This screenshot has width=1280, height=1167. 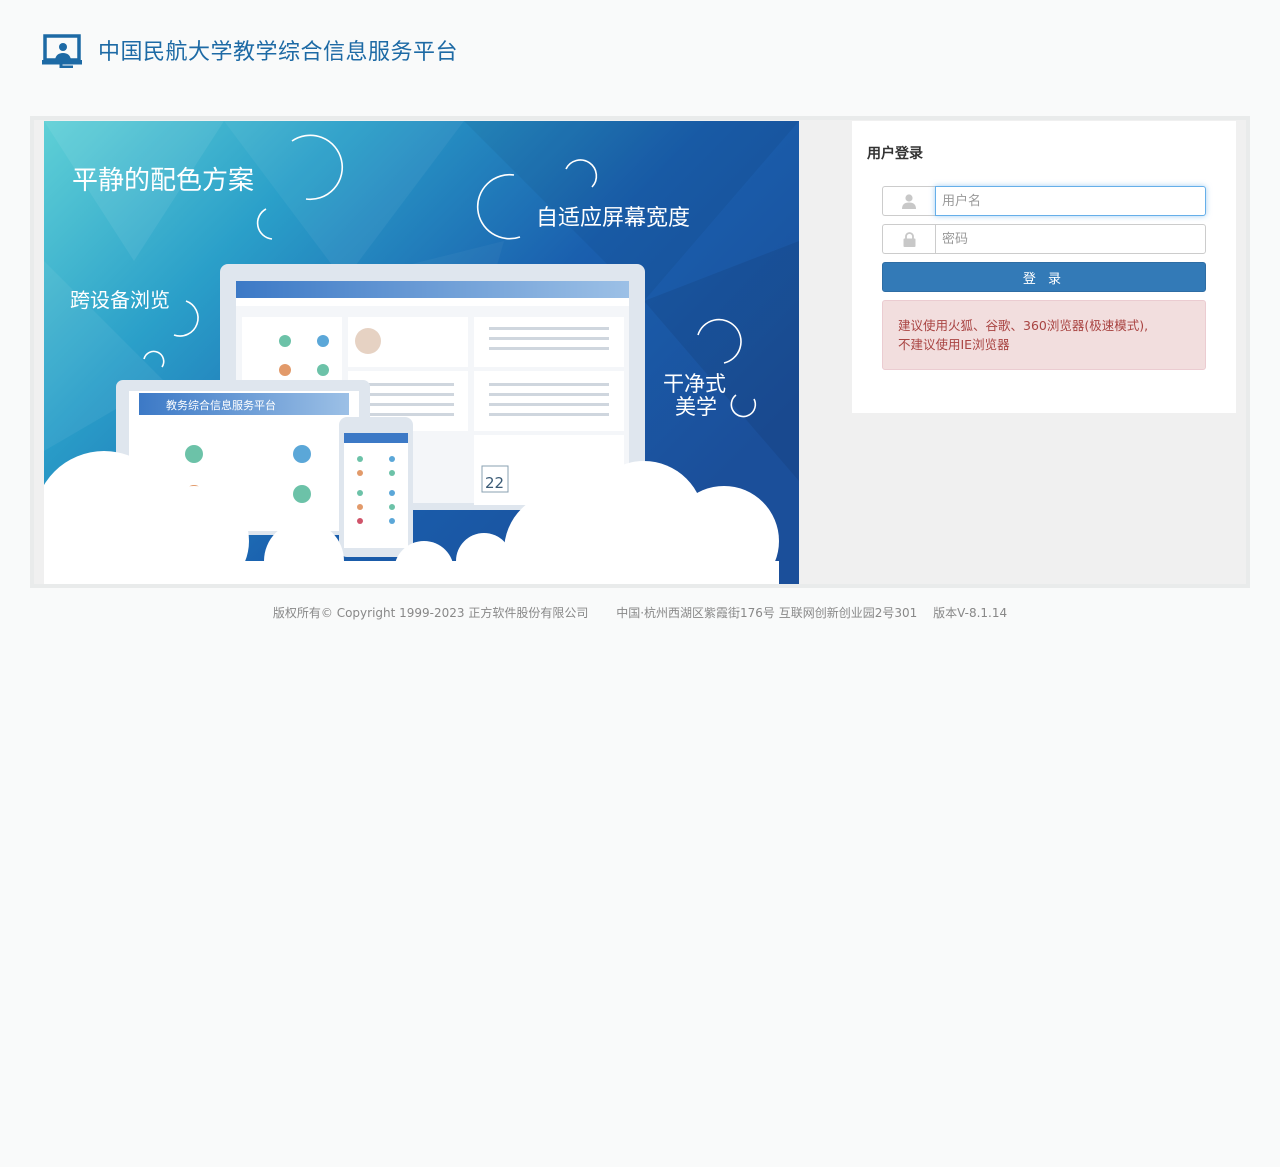 I want to click on lock-icon, so click(x=908, y=239).